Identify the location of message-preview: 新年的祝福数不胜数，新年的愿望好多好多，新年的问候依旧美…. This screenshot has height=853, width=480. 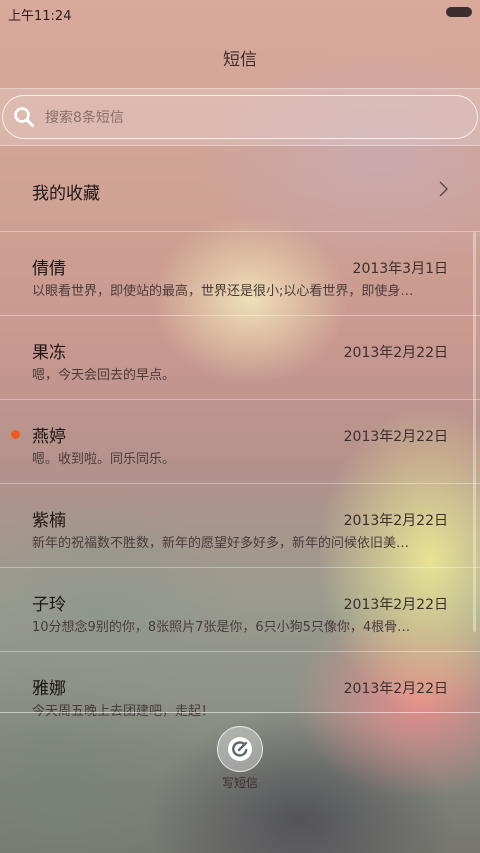
(221, 543).